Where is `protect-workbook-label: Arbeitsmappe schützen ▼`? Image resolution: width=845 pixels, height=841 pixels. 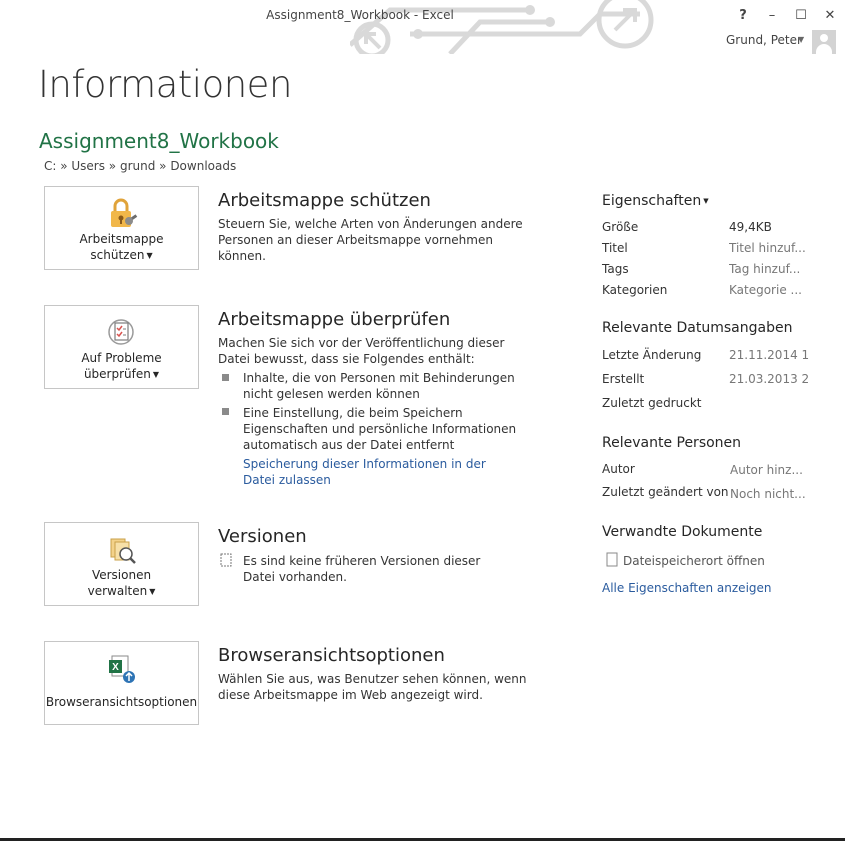 protect-workbook-label: Arbeitsmappe schützen ▼ is located at coordinates (121, 247).